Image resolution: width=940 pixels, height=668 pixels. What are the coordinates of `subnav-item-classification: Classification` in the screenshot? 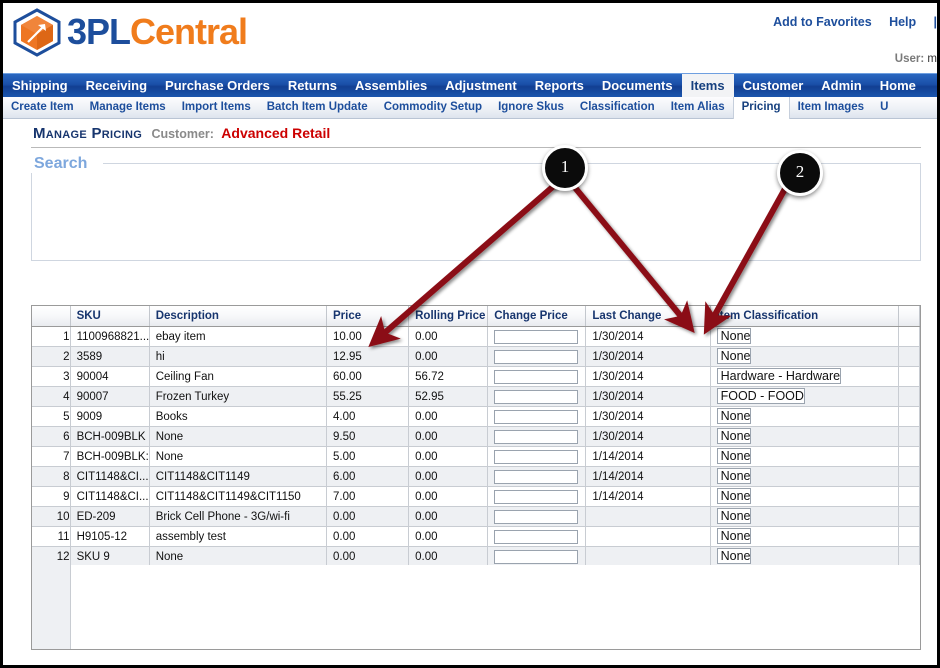 It's located at (617, 108).